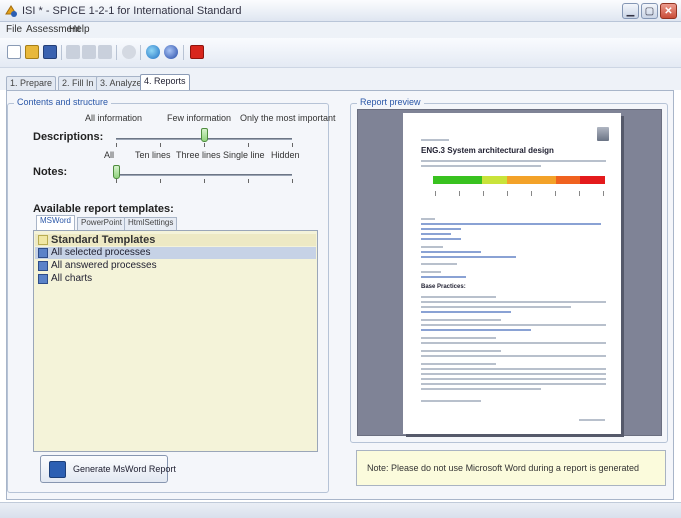 Image resolution: width=681 pixels, height=518 pixels. Describe the element at coordinates (105, 52) in the screenshot. I see `redo-icon` at that location.